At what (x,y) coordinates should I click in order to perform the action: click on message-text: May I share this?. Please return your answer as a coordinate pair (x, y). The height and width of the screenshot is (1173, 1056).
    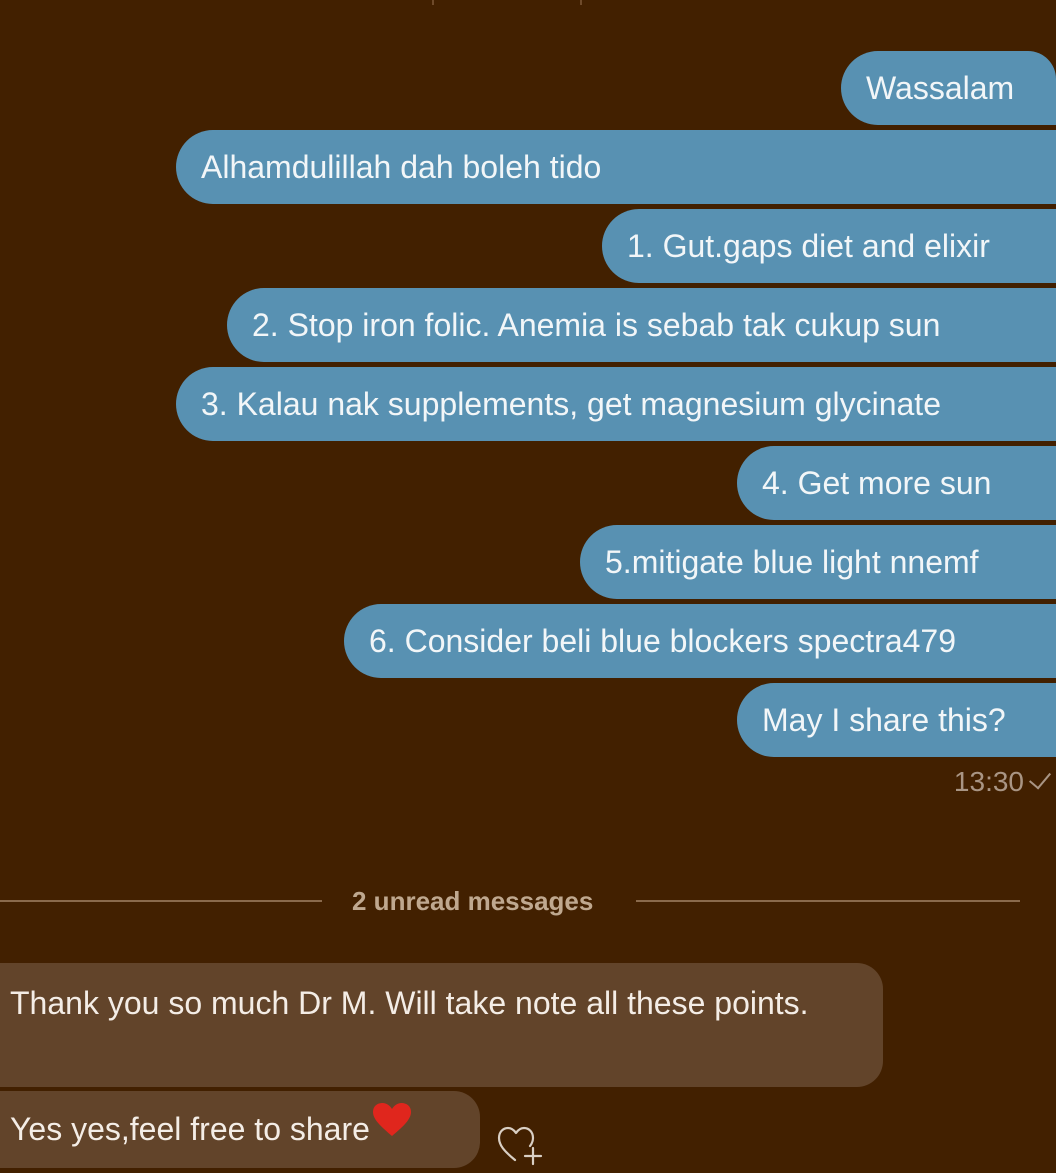
    Looking at the image, I should click on (884, 720).